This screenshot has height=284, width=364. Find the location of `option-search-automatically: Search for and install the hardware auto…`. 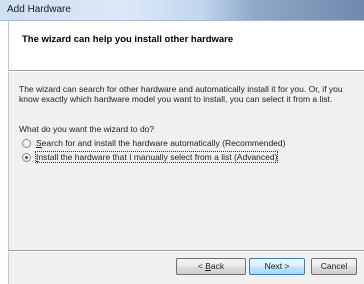

option-search-automatically: Search for and install the hardware auto… is located at coordinates (153, 143).